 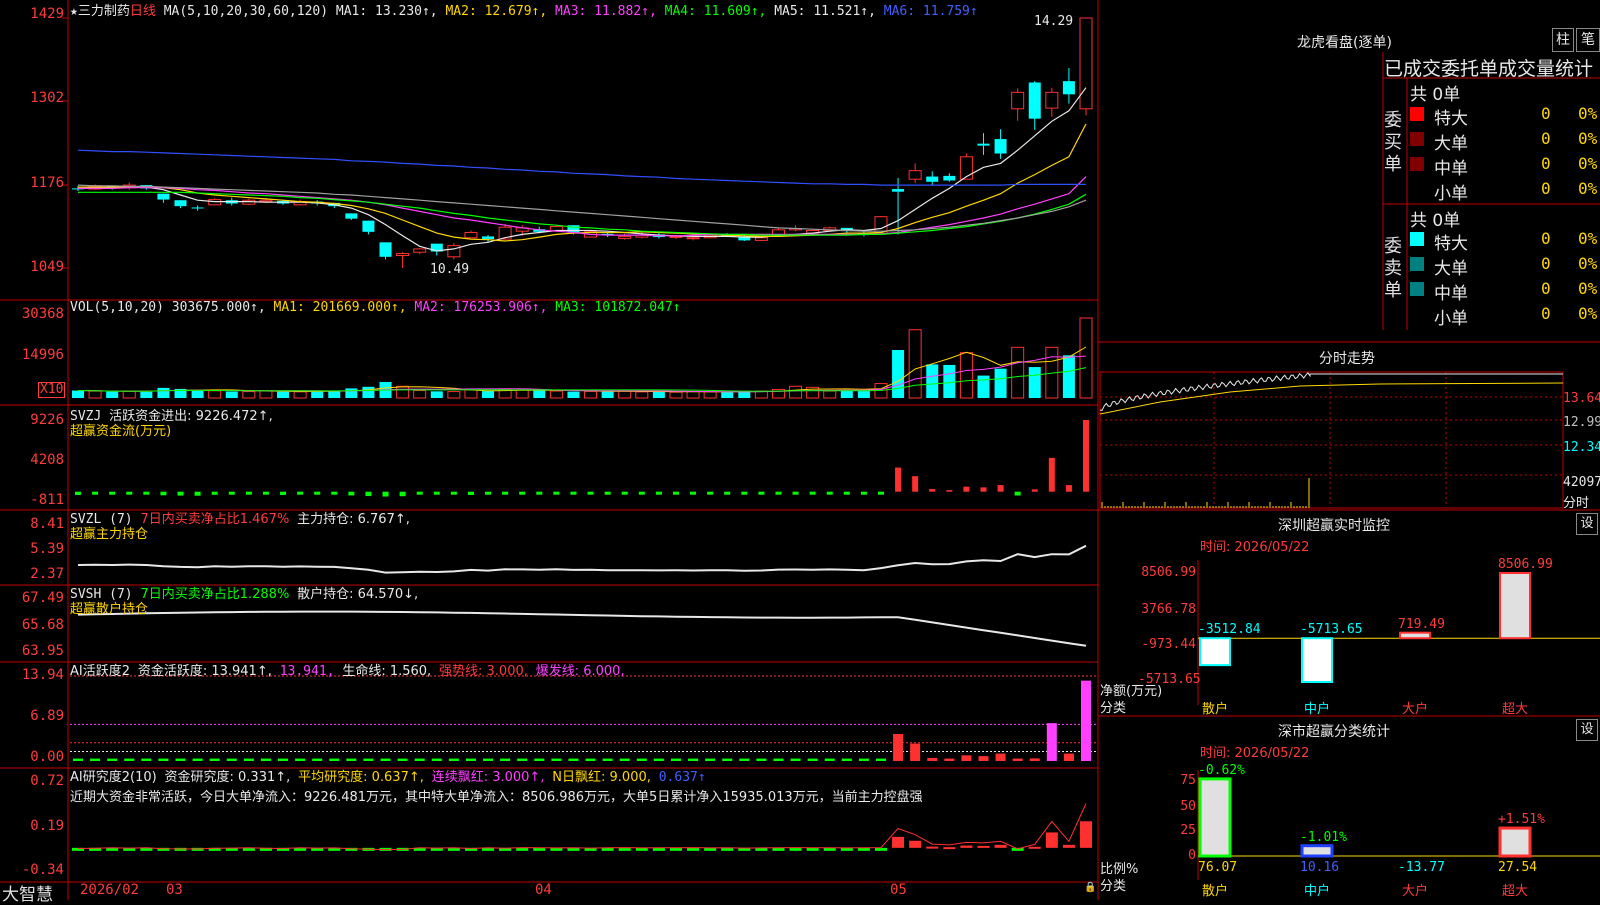 What do you see at coordinates (1218, 867) in the screenshot?
I see `sh-bar-value: 76.07` at bounding box center [1218, 867].